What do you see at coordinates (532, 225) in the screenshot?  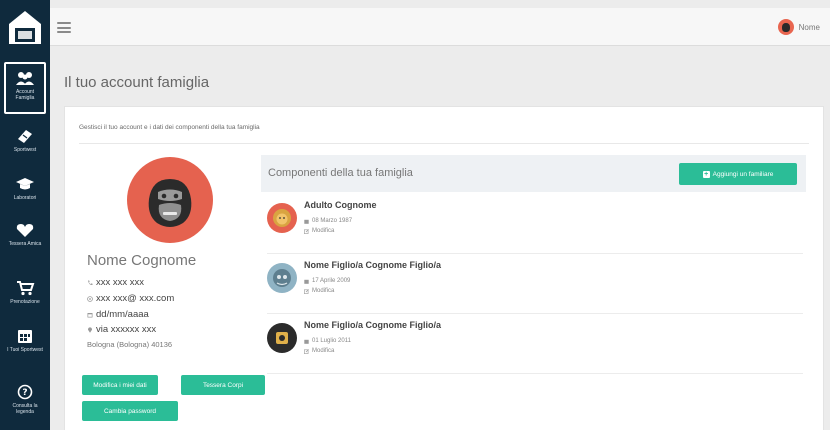 I see `list-item: Adulto Cognome 08 Marzo 1987 Modifica` at bounding box center [532, 225].